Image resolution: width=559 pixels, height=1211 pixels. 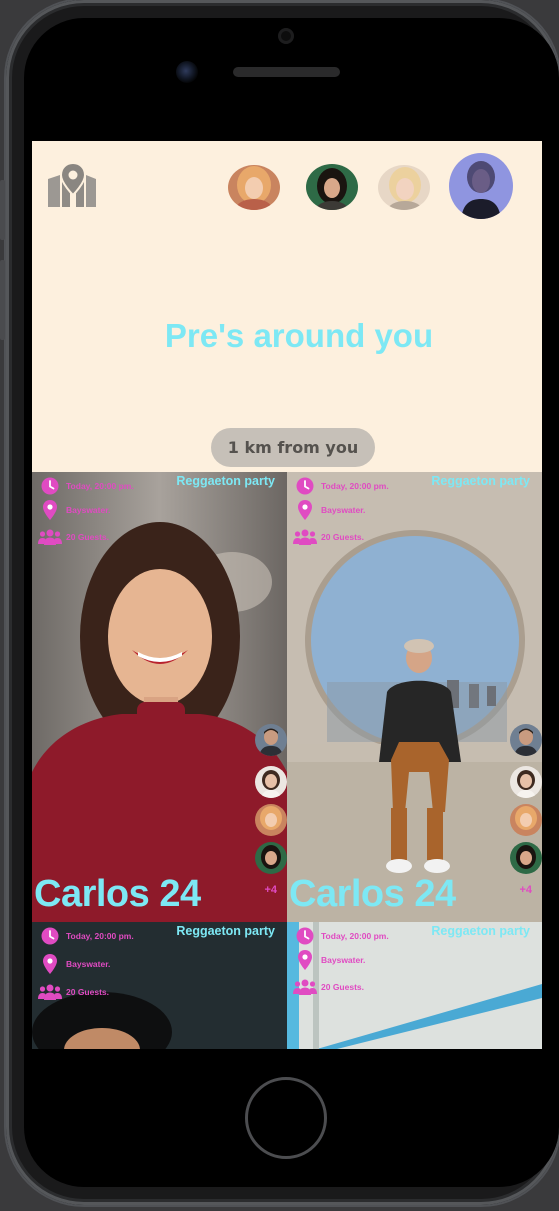 I want to click on map-pin-icon, so click(x=72, y=185).